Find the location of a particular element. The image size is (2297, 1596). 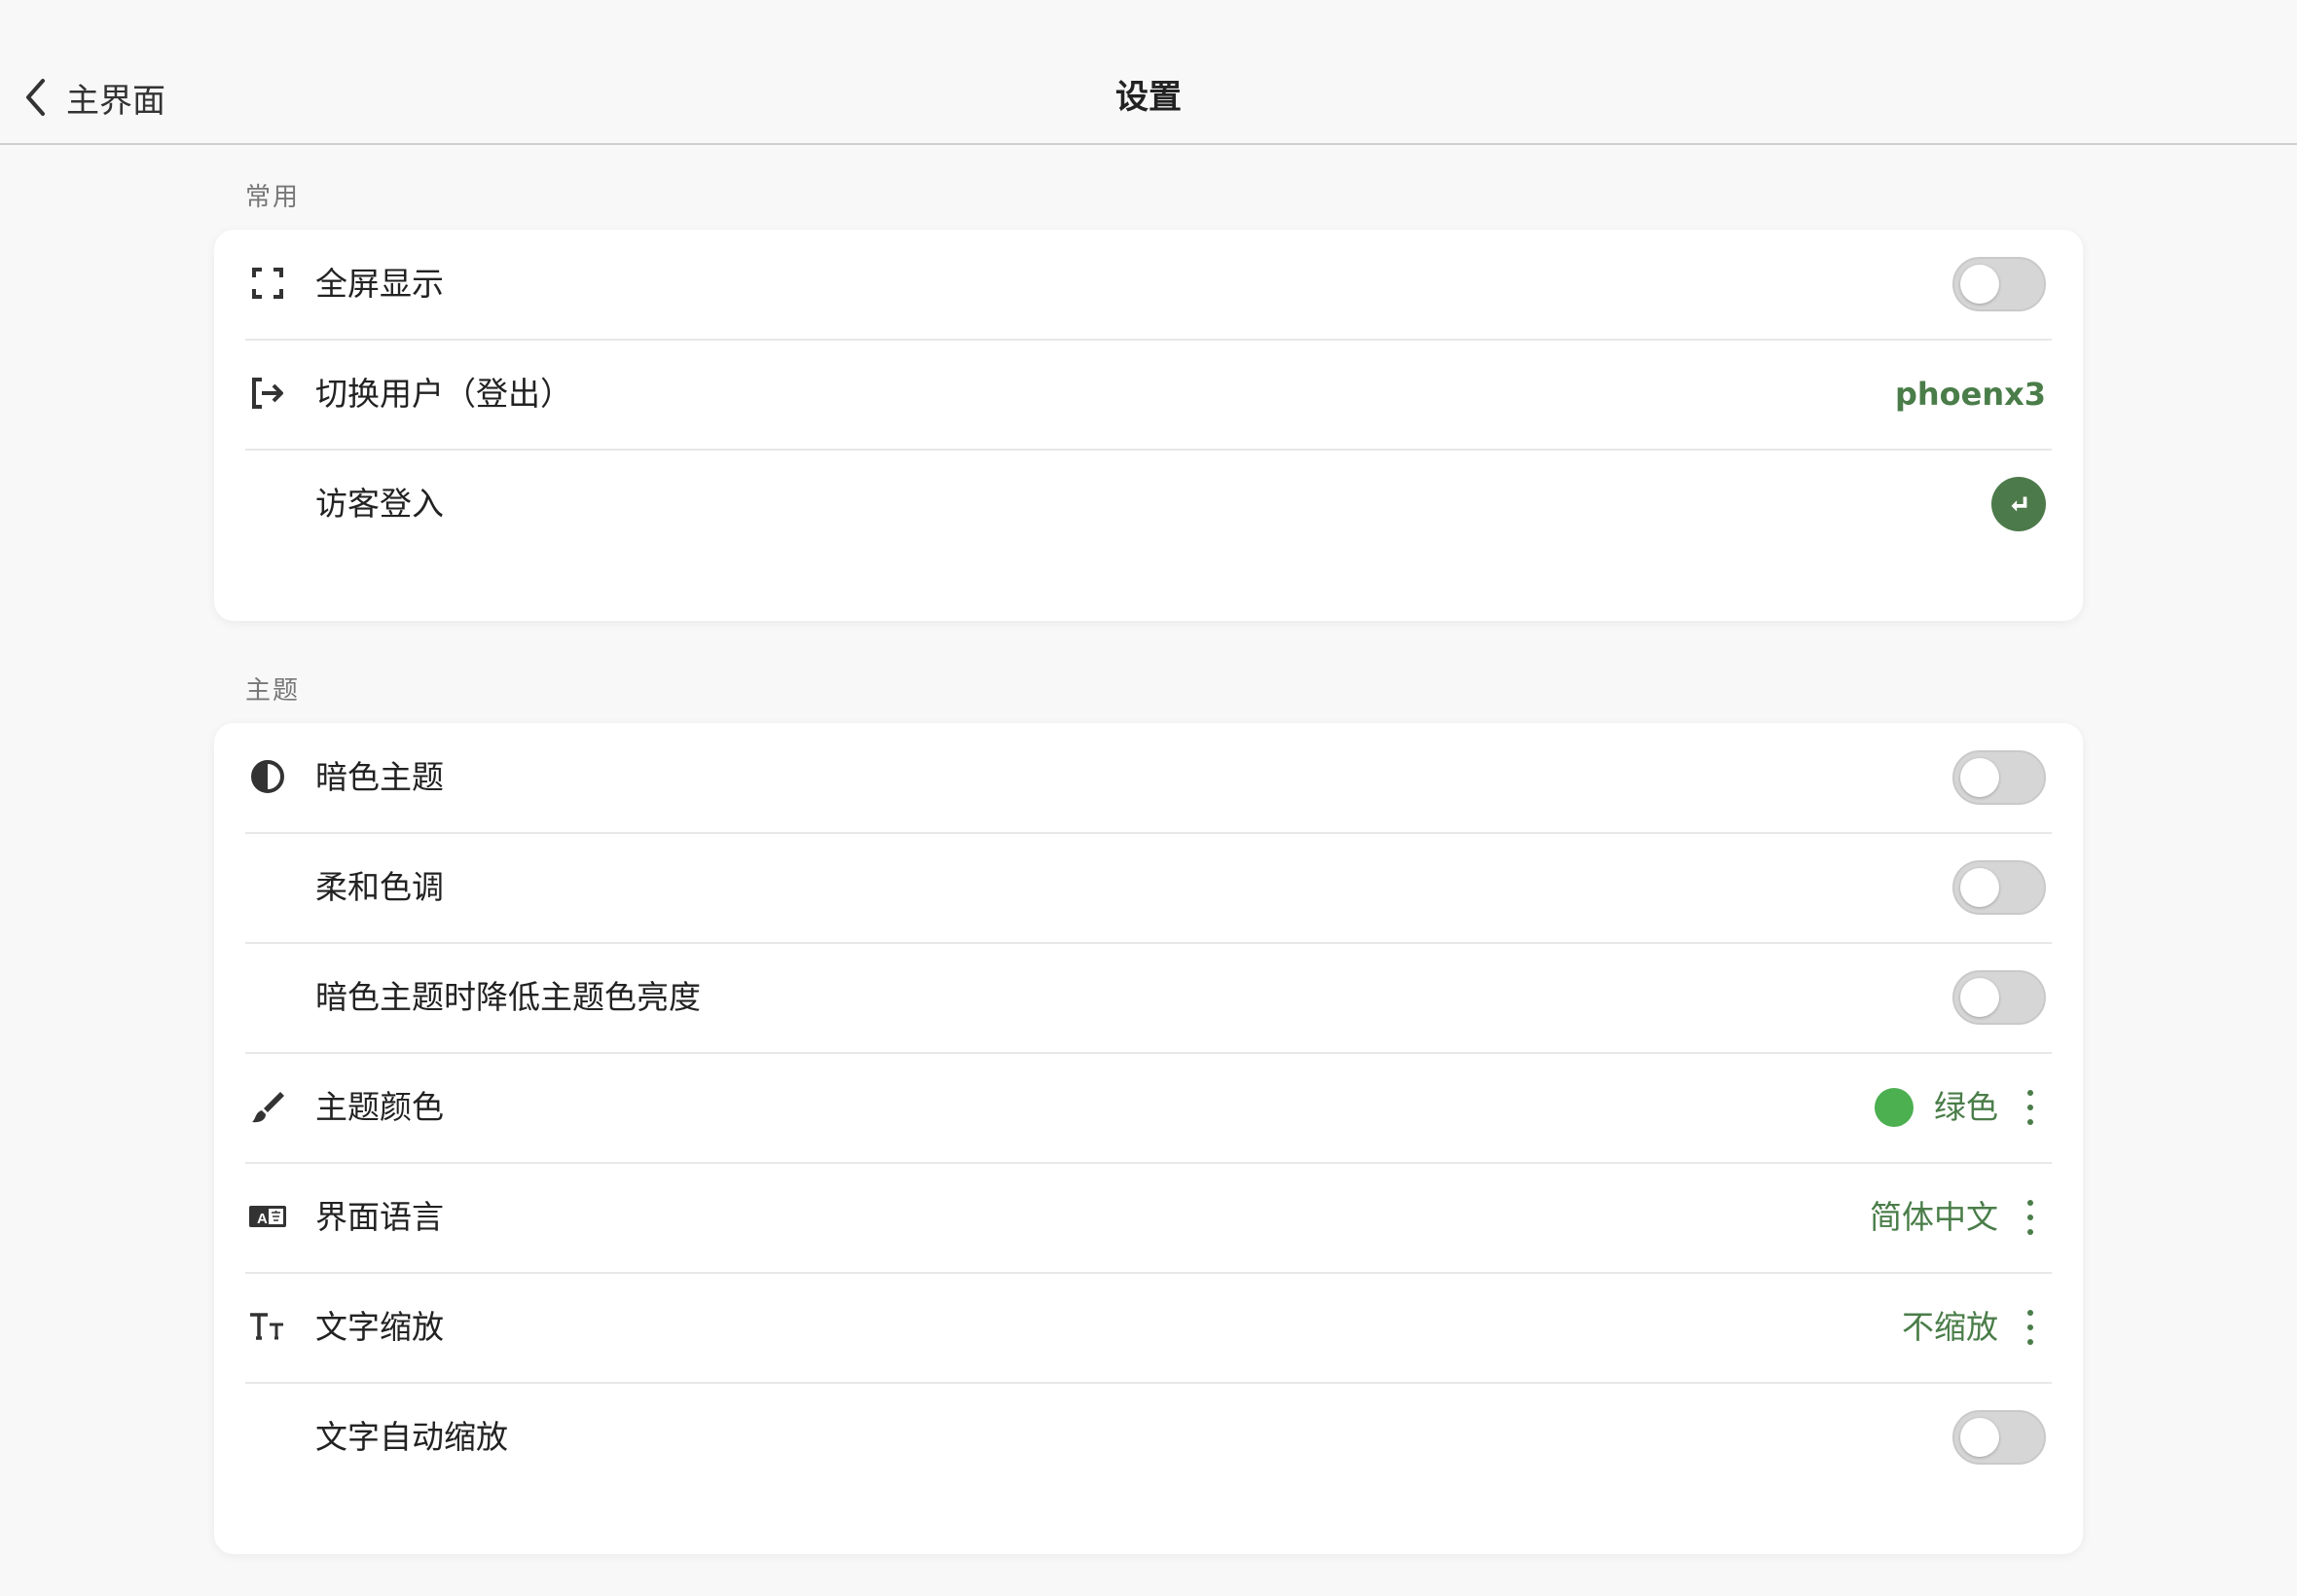

row-guest-login: 访客登入 is located at coordinates (1148, 505).